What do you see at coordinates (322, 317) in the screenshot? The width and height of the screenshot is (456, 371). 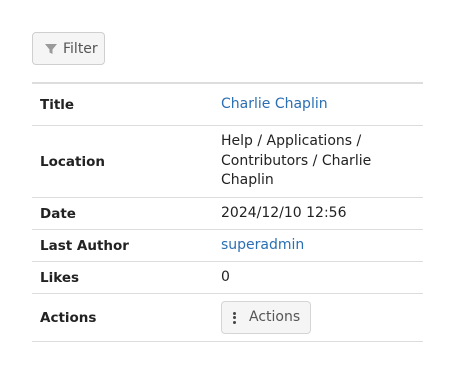 I see `actions-cell: Actions` at bounding box center [322, 317].